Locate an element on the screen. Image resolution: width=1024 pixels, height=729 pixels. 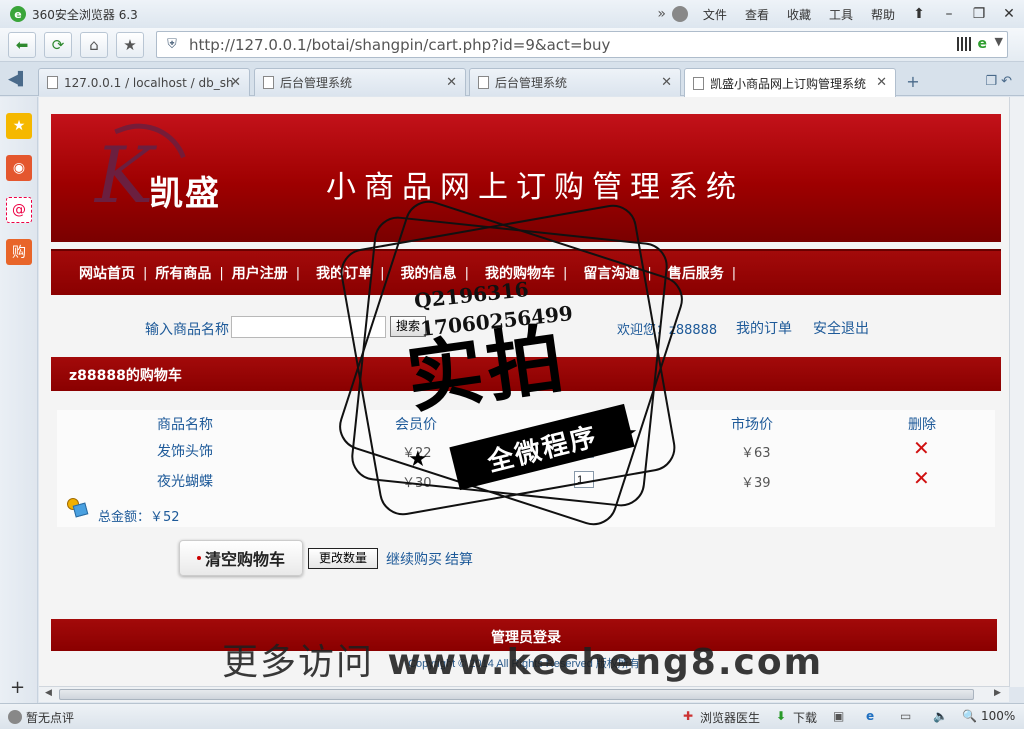
logout-link: 安全退出 is located at coordinates (841, 328).